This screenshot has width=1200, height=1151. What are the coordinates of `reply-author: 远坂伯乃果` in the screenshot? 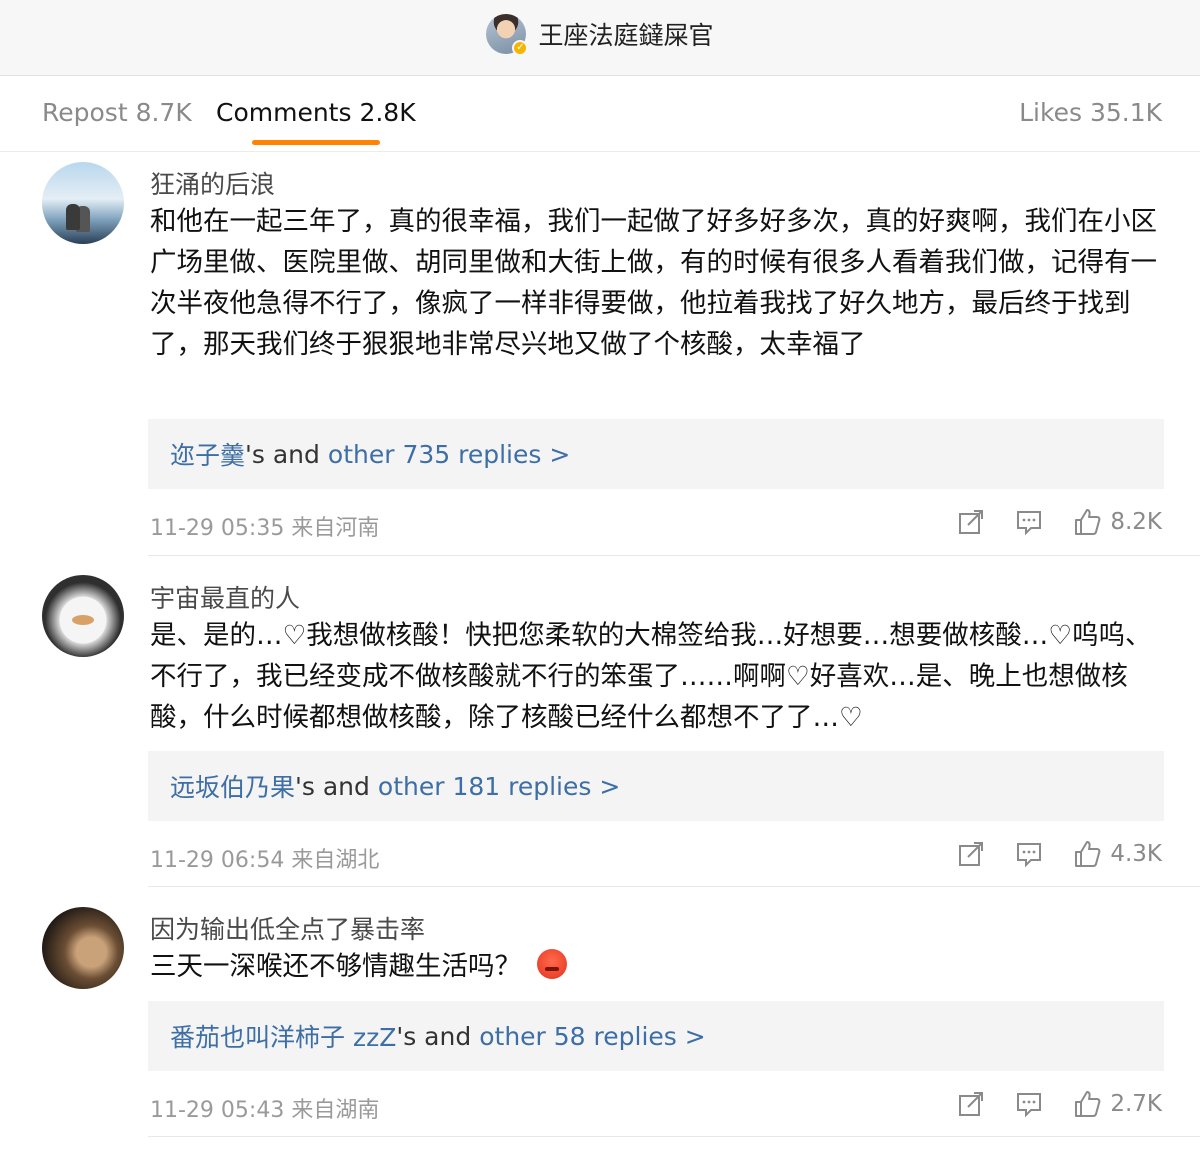 It's located at (232, 786).